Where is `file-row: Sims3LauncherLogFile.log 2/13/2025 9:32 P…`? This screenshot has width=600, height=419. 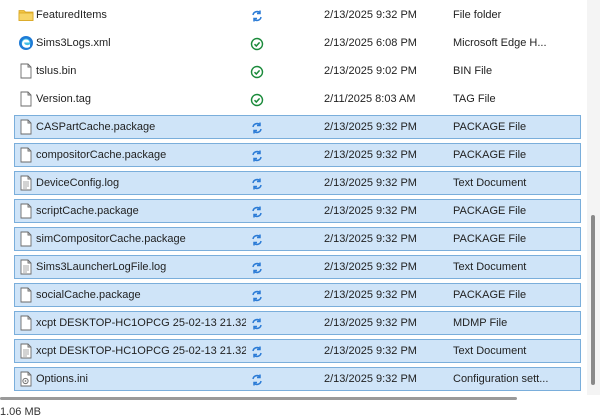 file-row: Sims3LauncherLogFile.log 2/13/2025 9:32 P… is located at coordinates (297, 267).